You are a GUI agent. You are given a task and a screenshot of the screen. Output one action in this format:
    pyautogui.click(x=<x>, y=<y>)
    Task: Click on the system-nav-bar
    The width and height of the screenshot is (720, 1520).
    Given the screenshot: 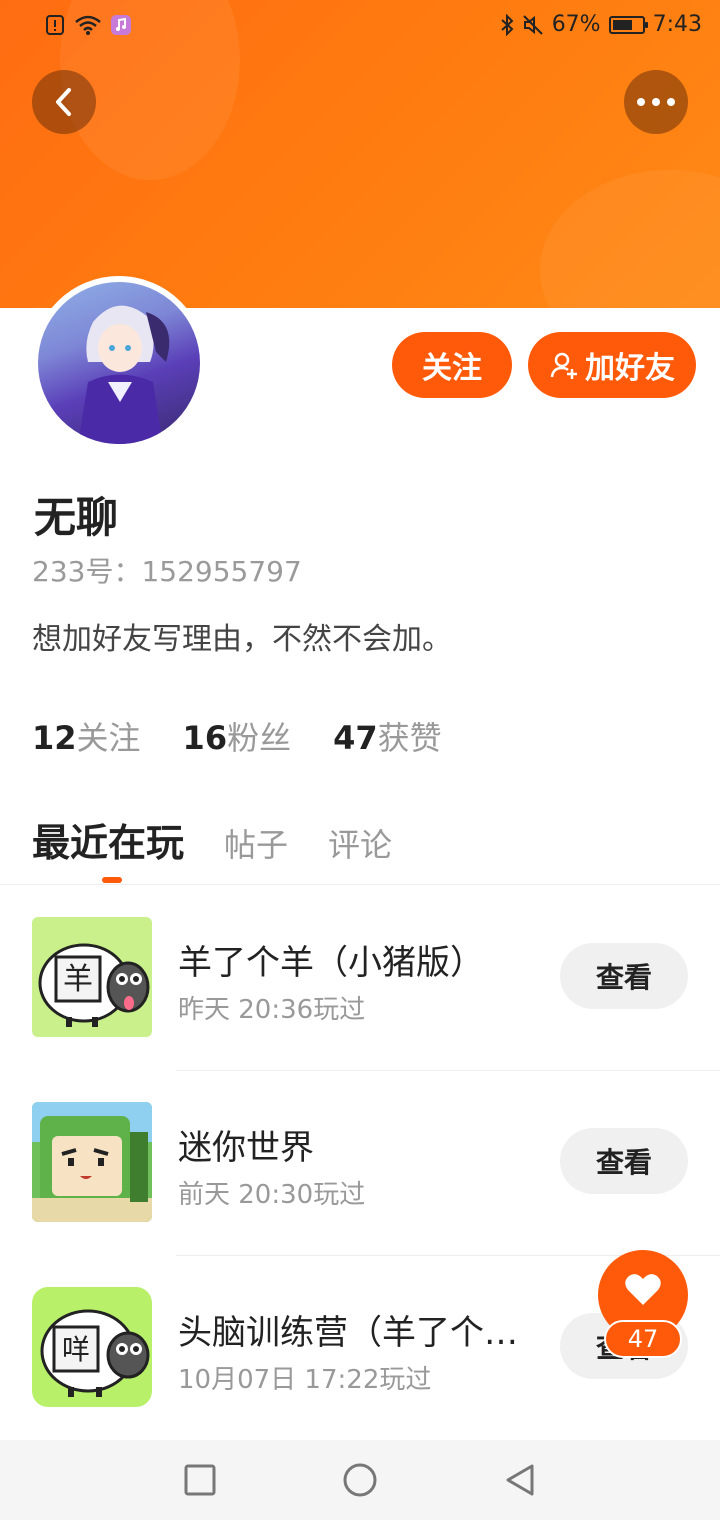 What is the action you would take?
    pyautogui.click(x=360, y=1480)
    